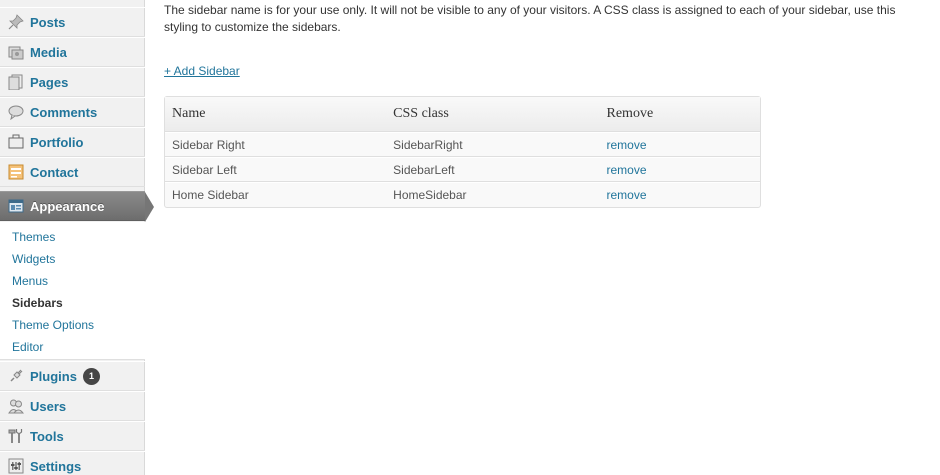 This screenshot has height=475, width=940. I want to click on menu-label-tools: Tools, so click(47, 436).